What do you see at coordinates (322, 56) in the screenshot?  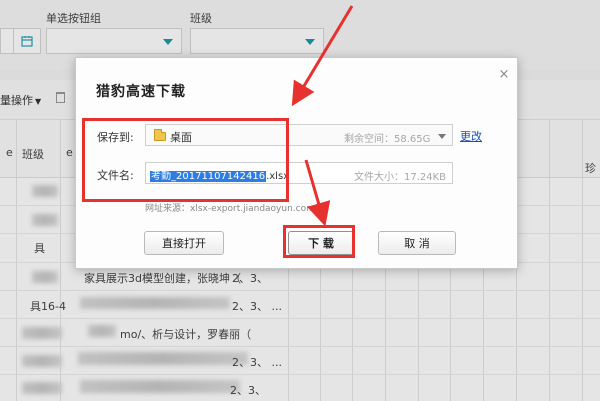 I see `annotation-arrow-top` at bounding box center [322, 56].